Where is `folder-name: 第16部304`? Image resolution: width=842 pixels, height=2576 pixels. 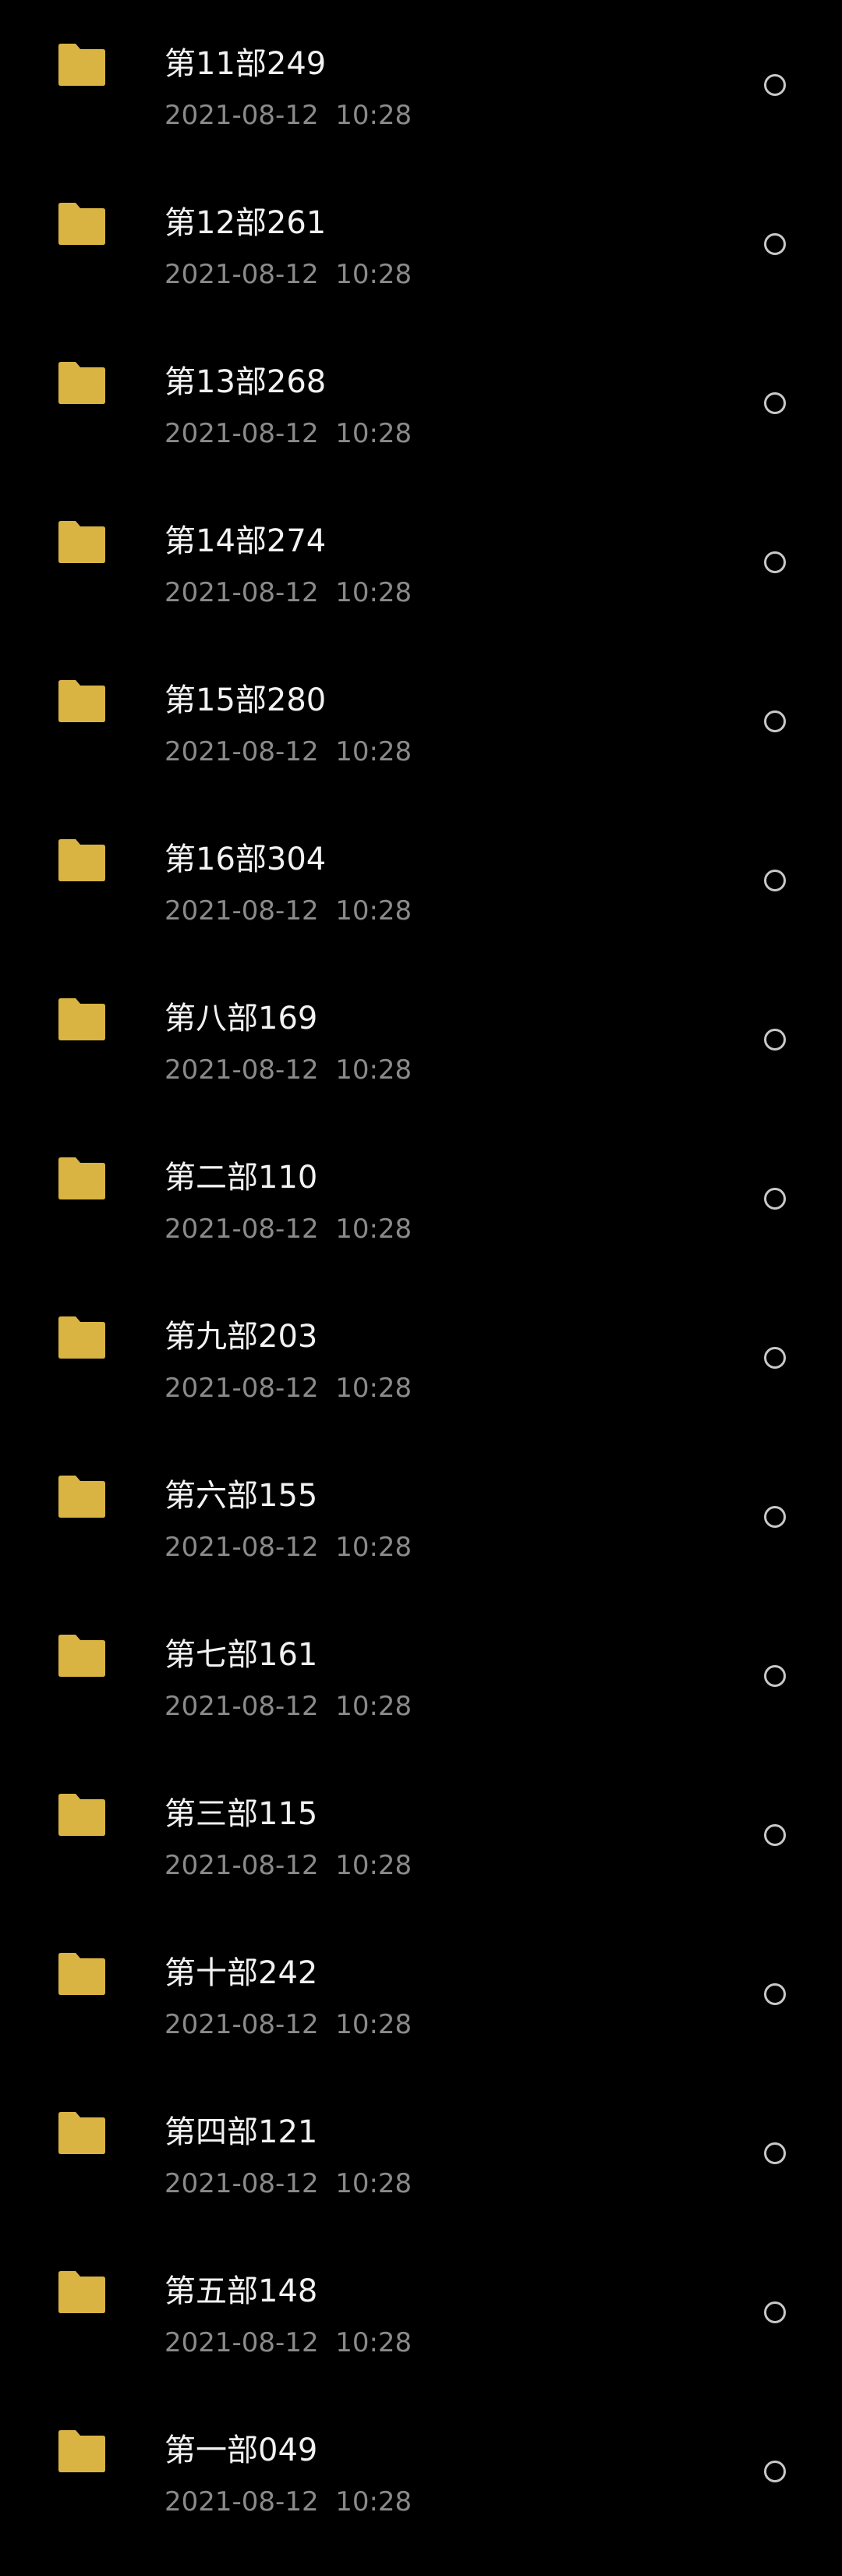 folder-name: 第16部304 is located at coordinates (246, 859).